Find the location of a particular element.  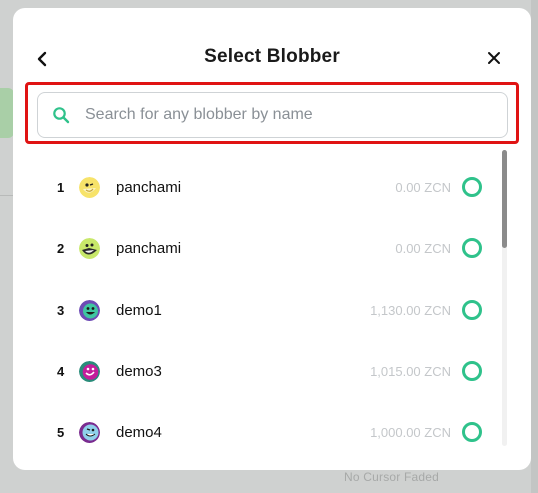

blobber-rank: 2 is located at coordinates (61, 249).